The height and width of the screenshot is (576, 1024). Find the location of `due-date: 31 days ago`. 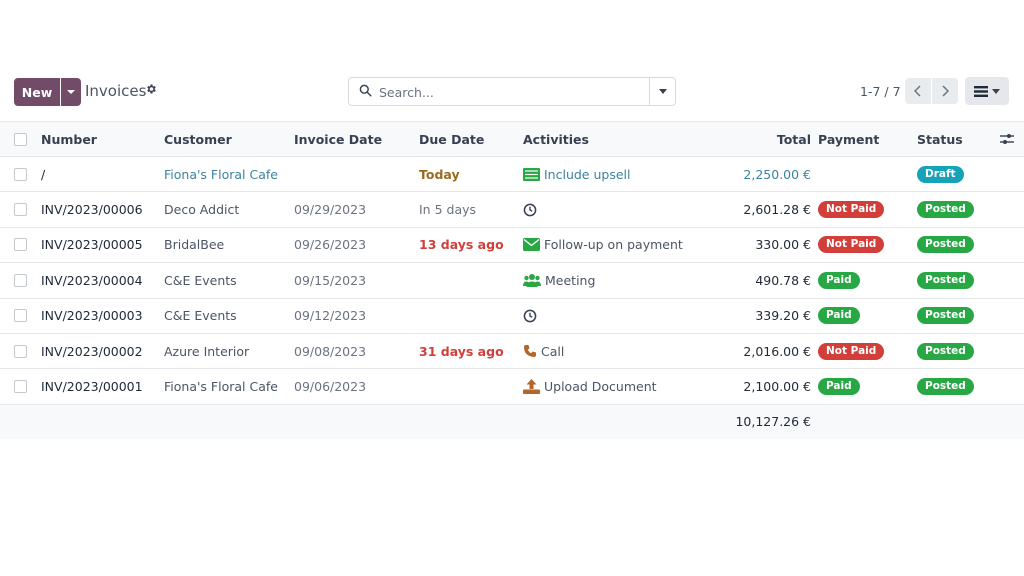

due-date: 31 days ago is located at coordinates (461, 351).